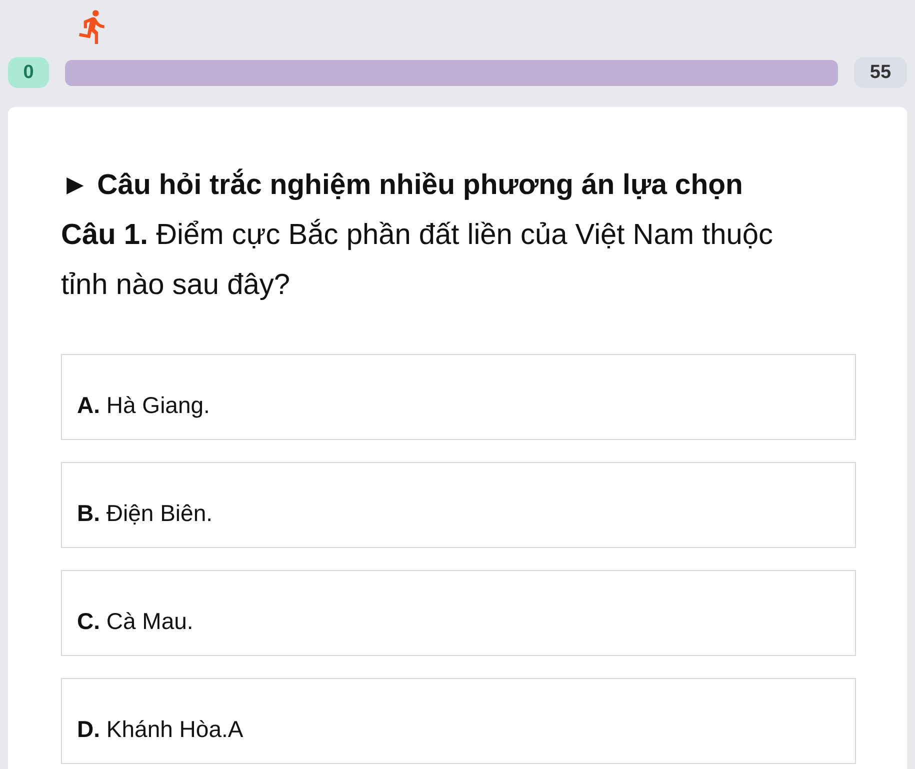 This screenshot has height=769, width=915. I want to click on answer-option: B. Điện Biên., so click(458, 505).